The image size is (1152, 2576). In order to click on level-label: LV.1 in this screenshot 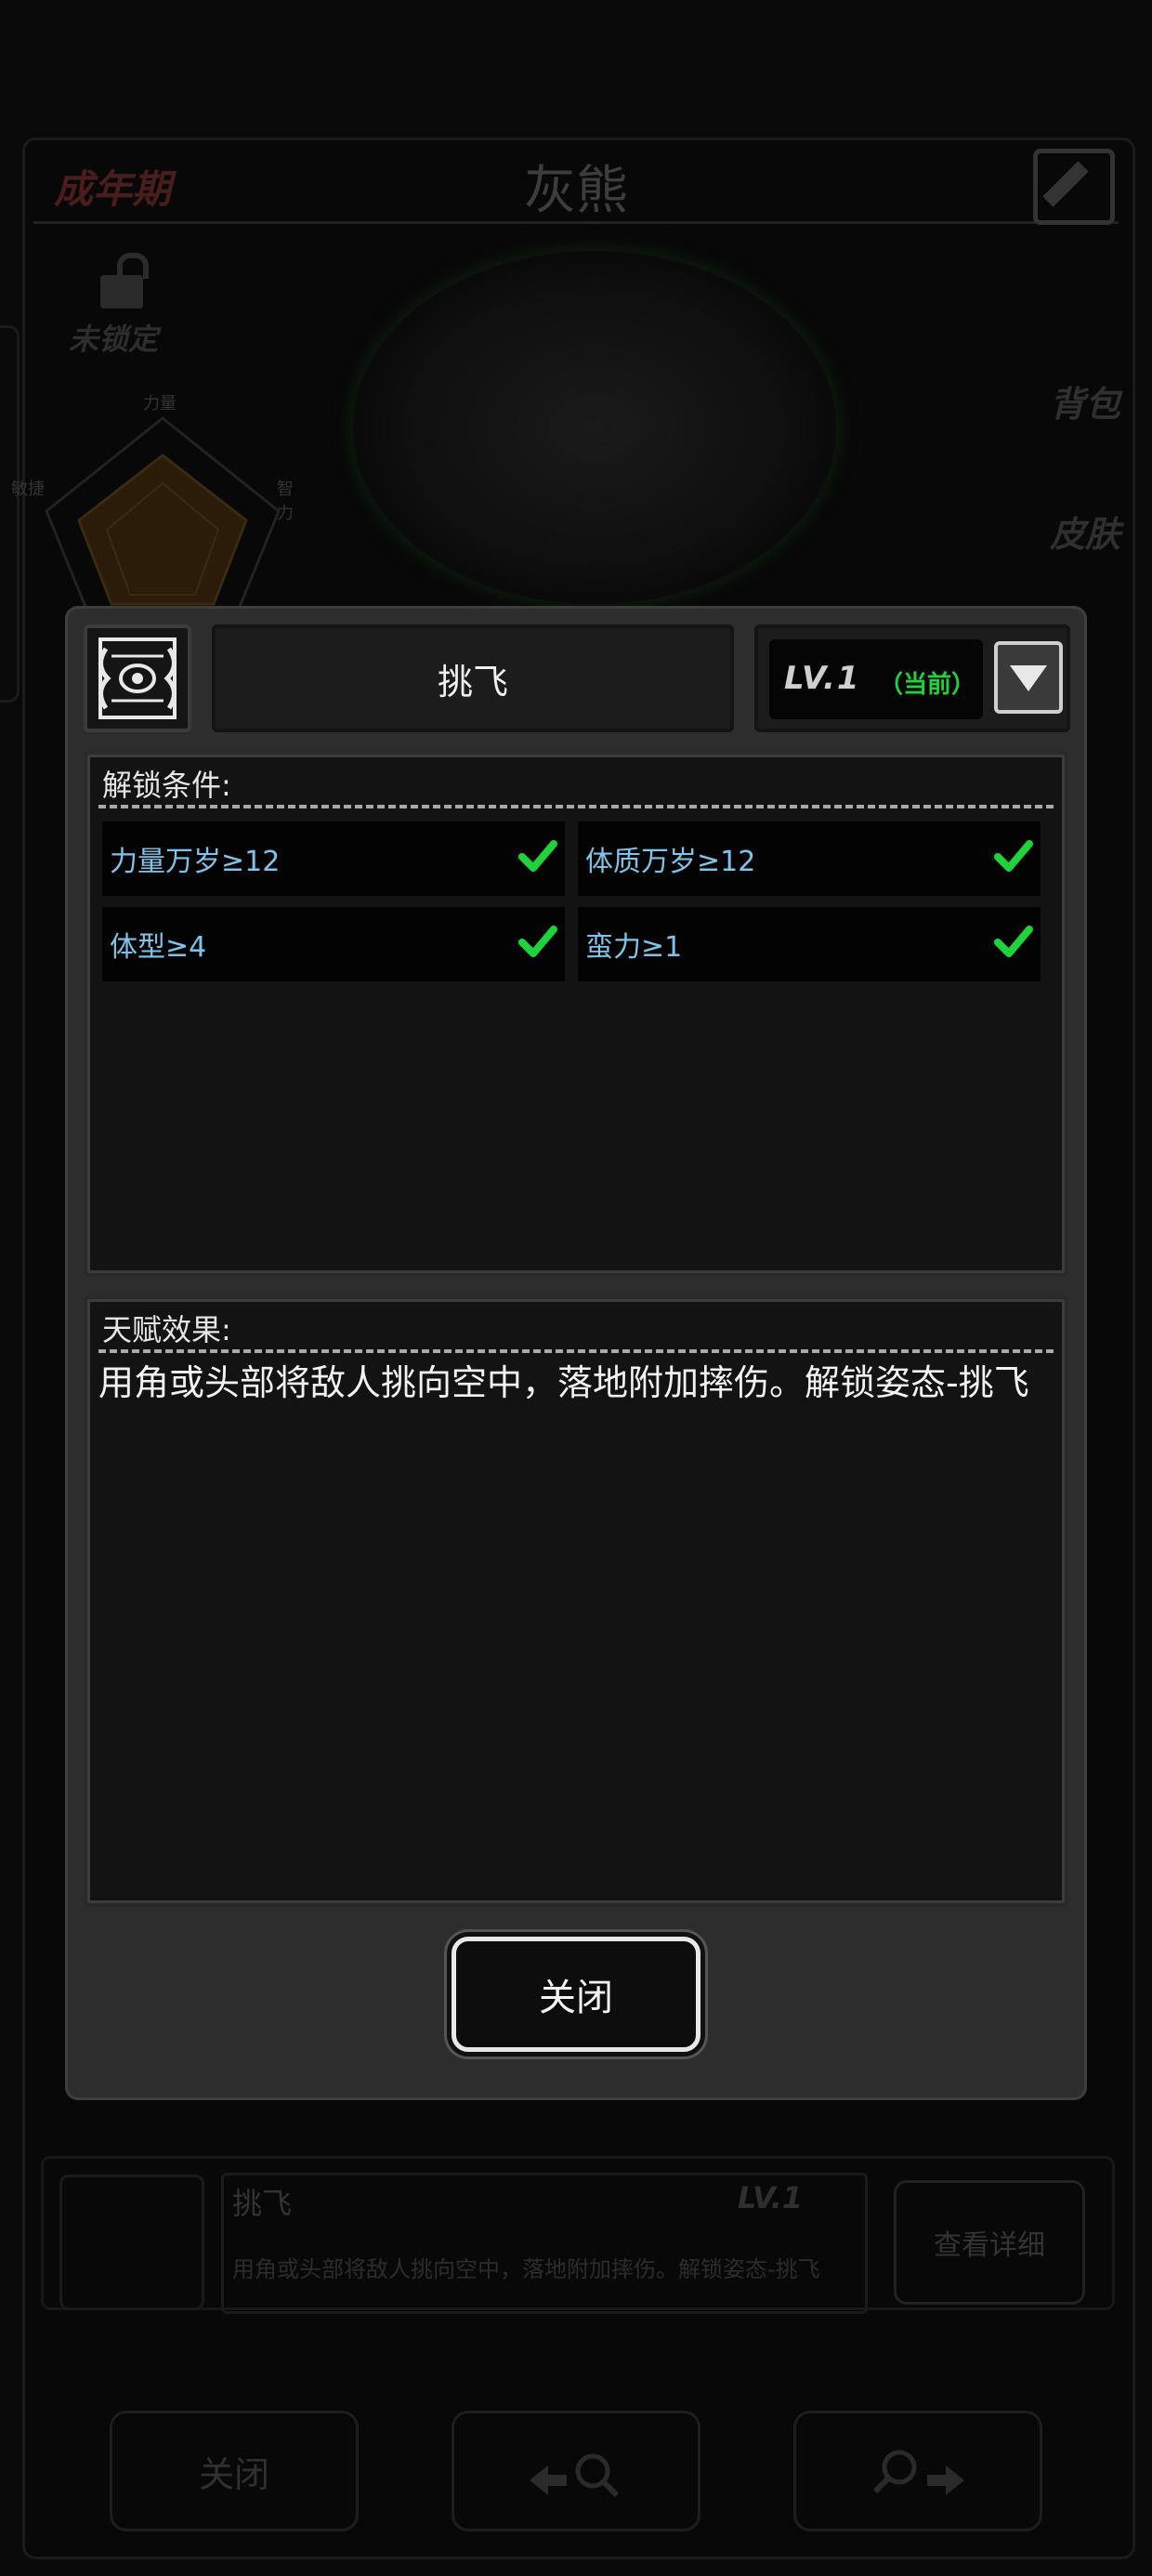, I will do `click(822, 678)`.